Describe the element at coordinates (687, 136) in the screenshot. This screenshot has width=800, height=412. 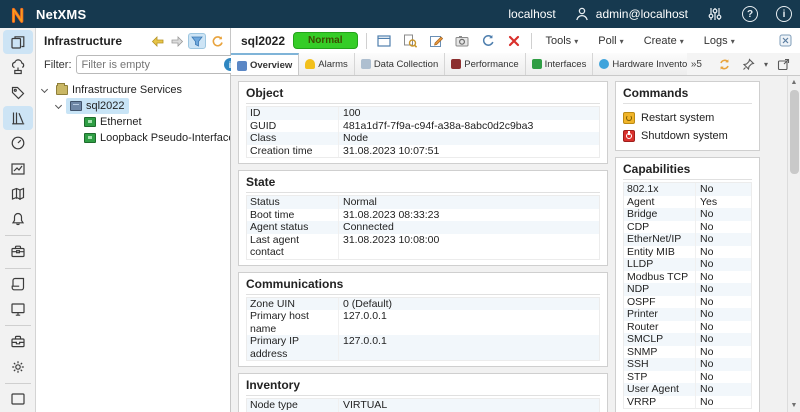
I see `command-item: Shutdown system` at that location.